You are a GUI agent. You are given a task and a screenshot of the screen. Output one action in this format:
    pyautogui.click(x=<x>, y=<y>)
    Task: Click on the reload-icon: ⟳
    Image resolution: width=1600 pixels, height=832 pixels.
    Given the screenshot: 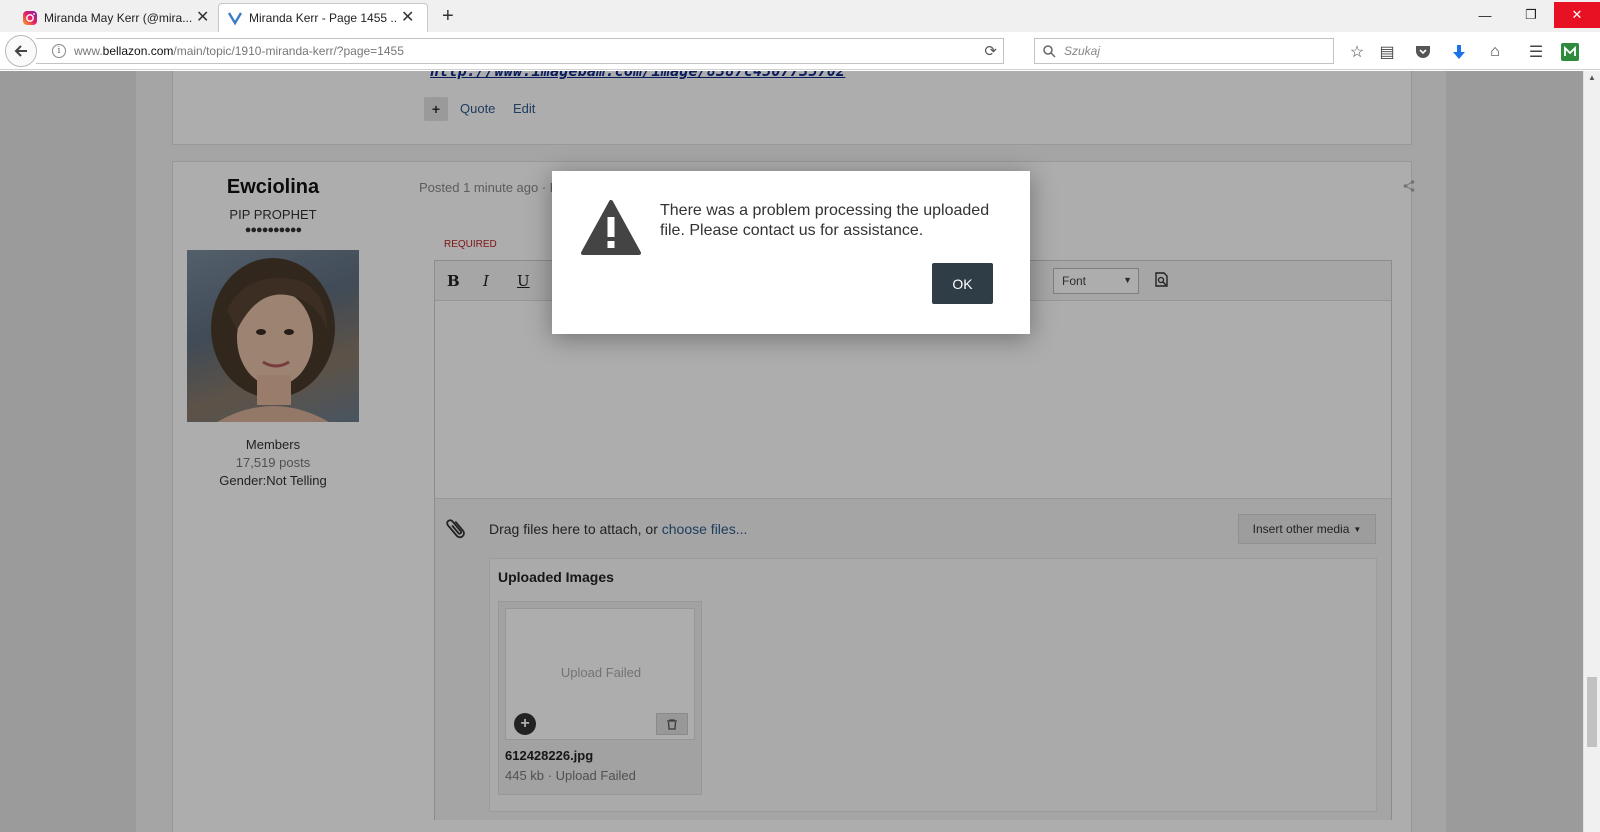 What is the action you would take?
    pyautogui.click(x=990, y=51)
    